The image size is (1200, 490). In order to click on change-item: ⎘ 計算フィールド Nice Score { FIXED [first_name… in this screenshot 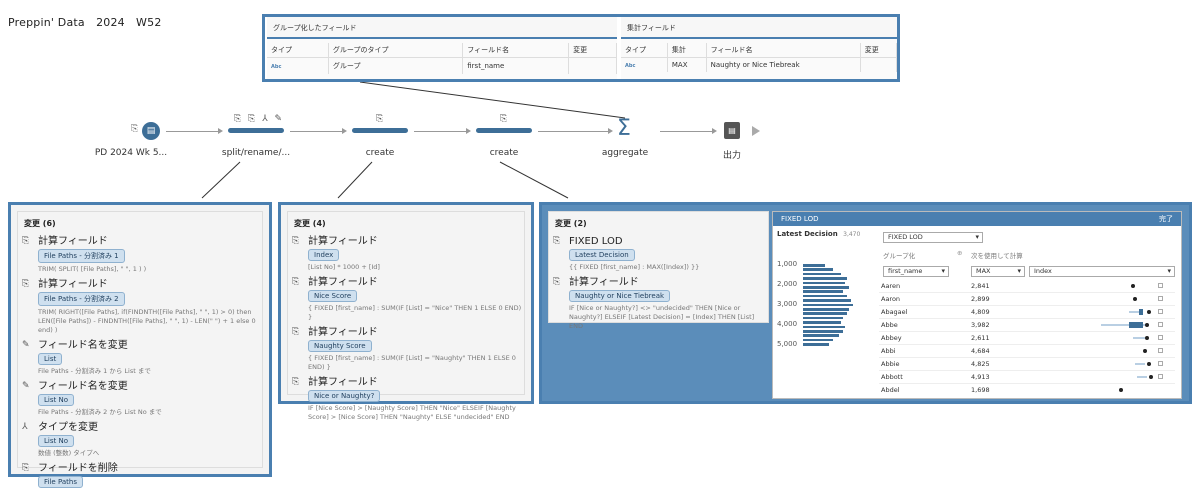, I will do `click(406, 299)`.